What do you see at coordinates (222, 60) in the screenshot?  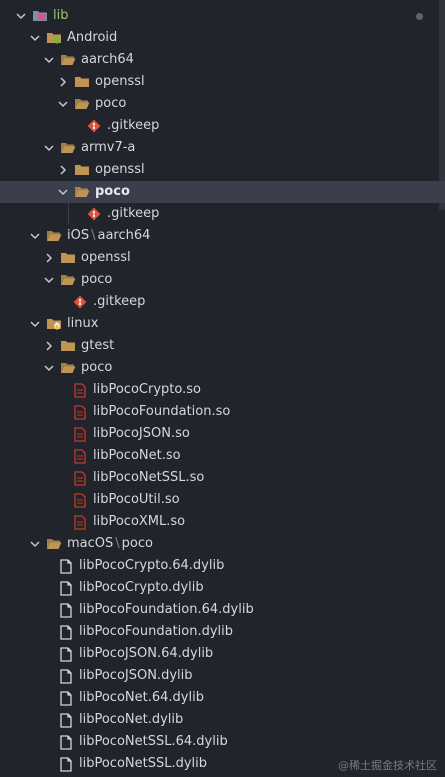 I see `tree-item: aarch64` at bounding box center [222, 60].